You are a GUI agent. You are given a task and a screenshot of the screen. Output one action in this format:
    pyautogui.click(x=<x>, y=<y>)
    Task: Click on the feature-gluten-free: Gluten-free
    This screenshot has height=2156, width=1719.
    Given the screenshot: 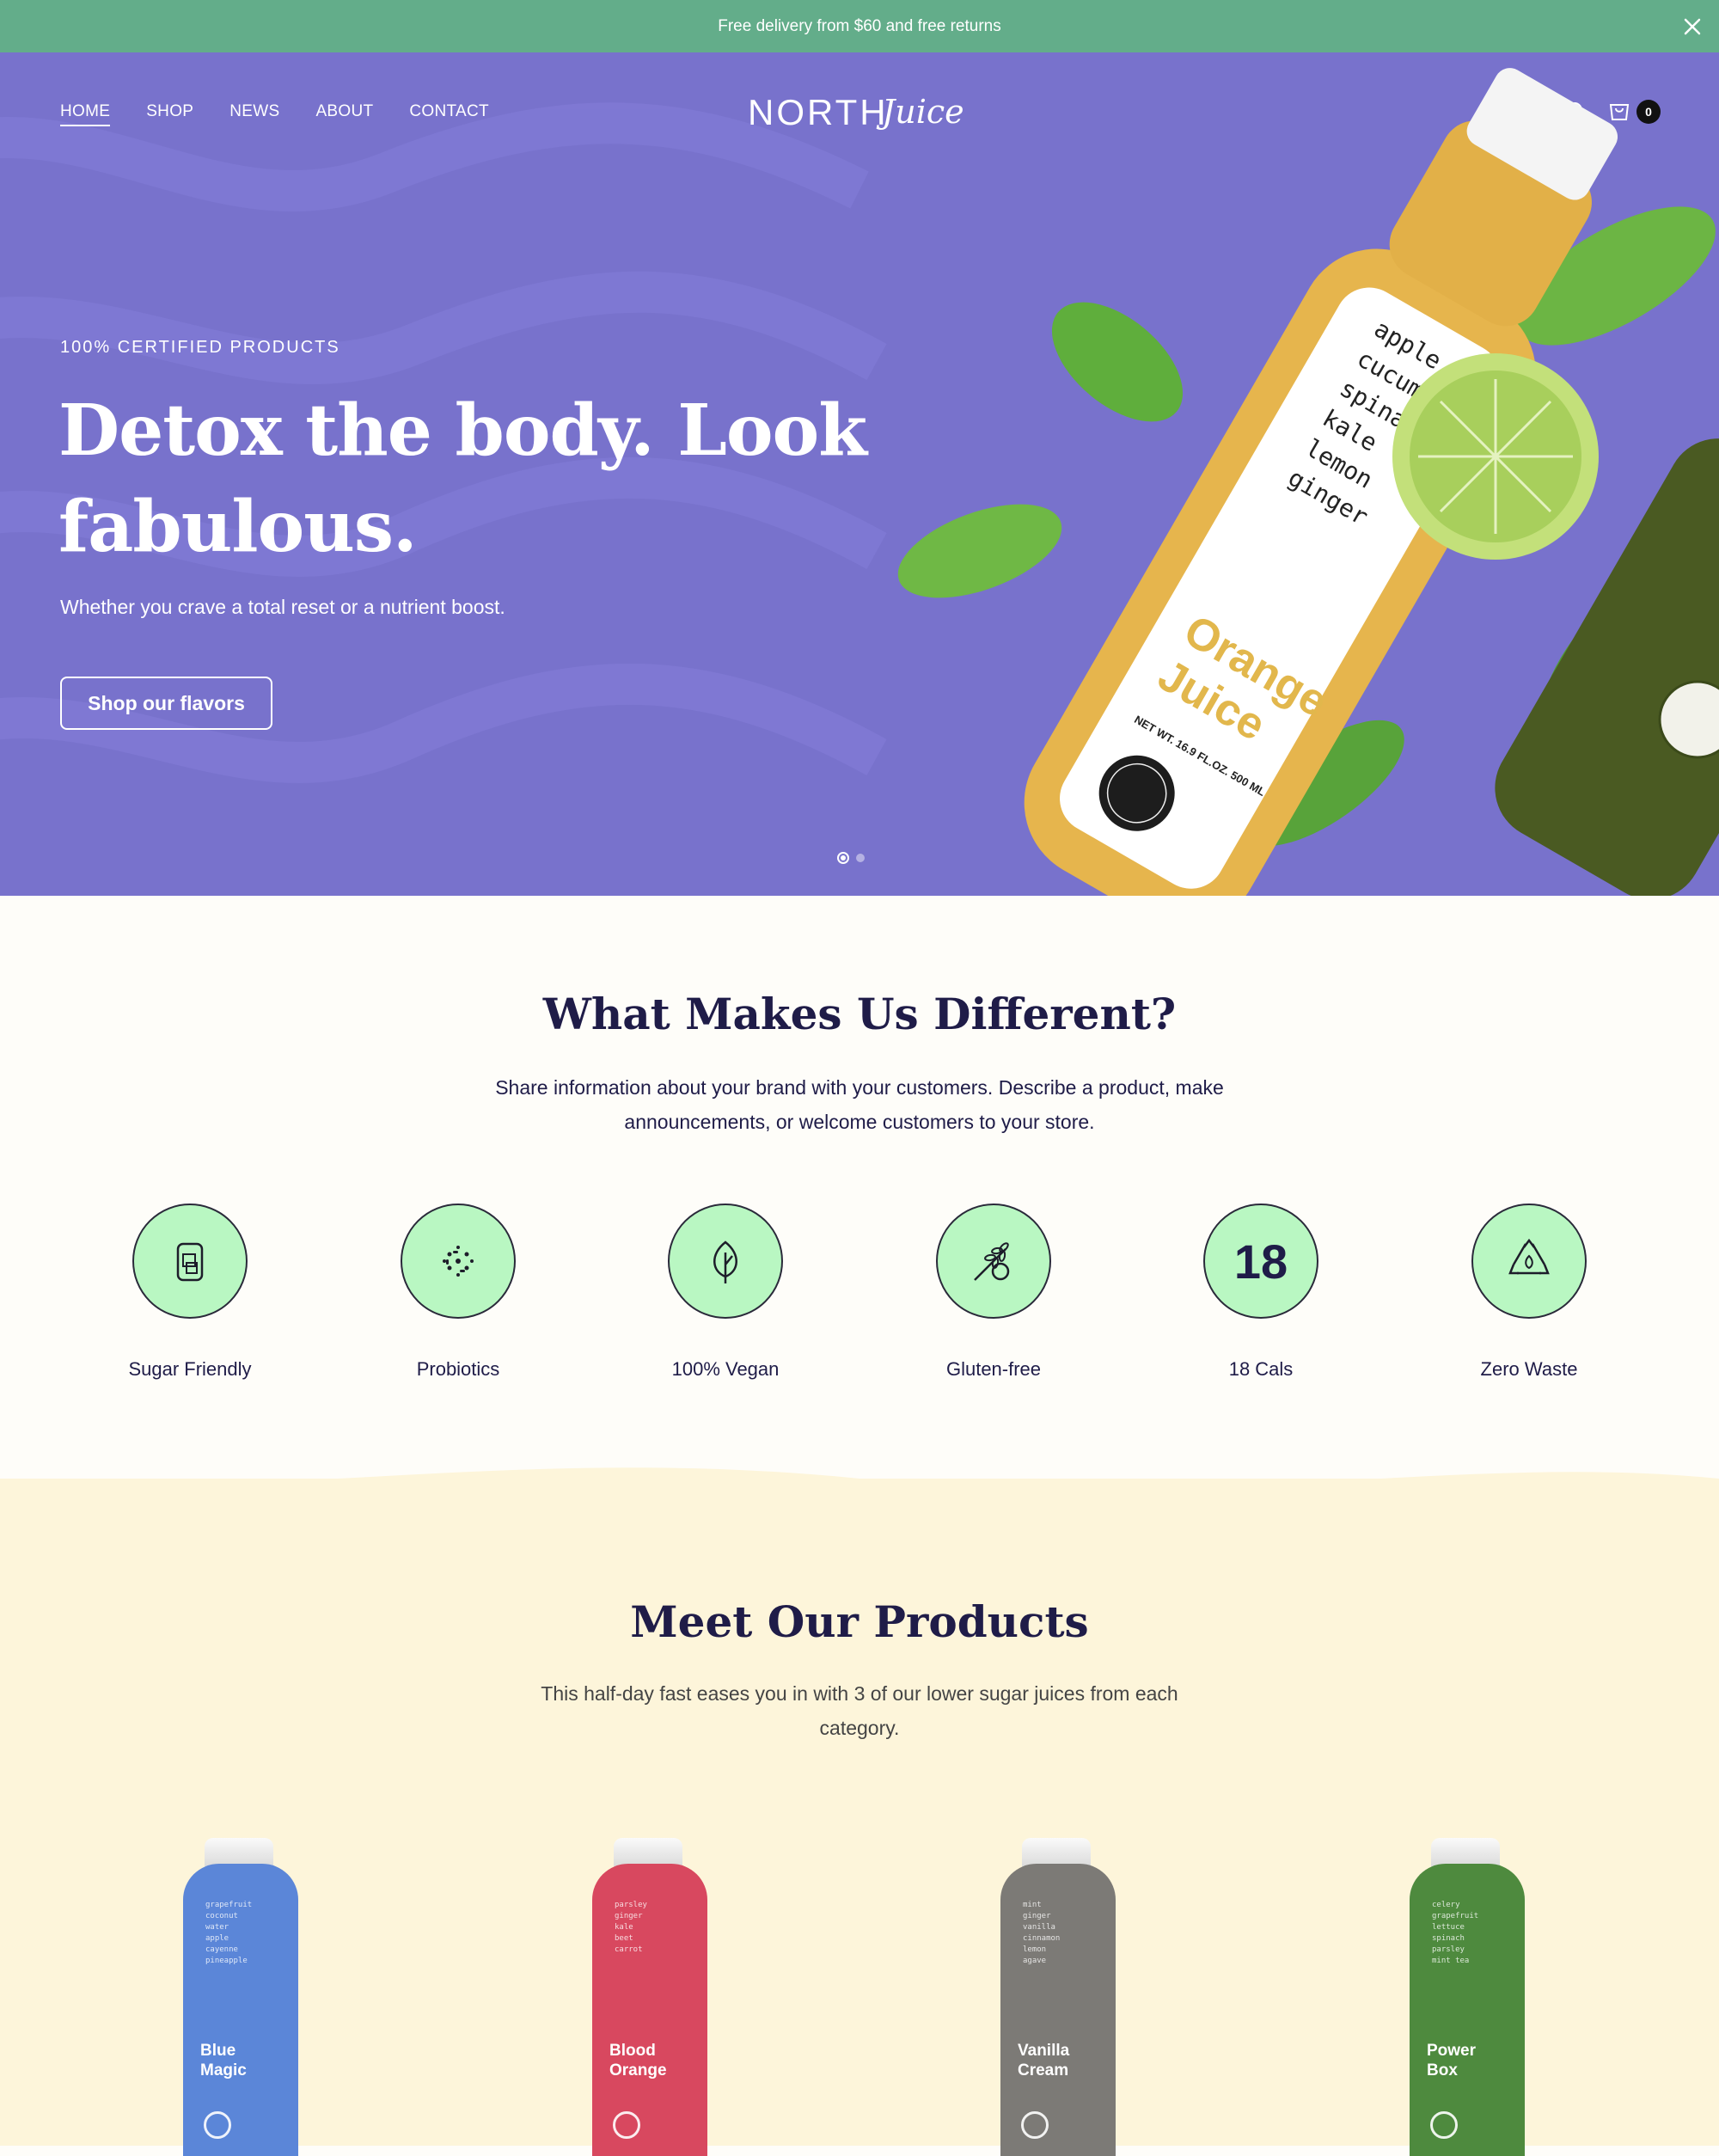 What is the action you would take?
    pyautogui.click(x=993, y=1292)
    